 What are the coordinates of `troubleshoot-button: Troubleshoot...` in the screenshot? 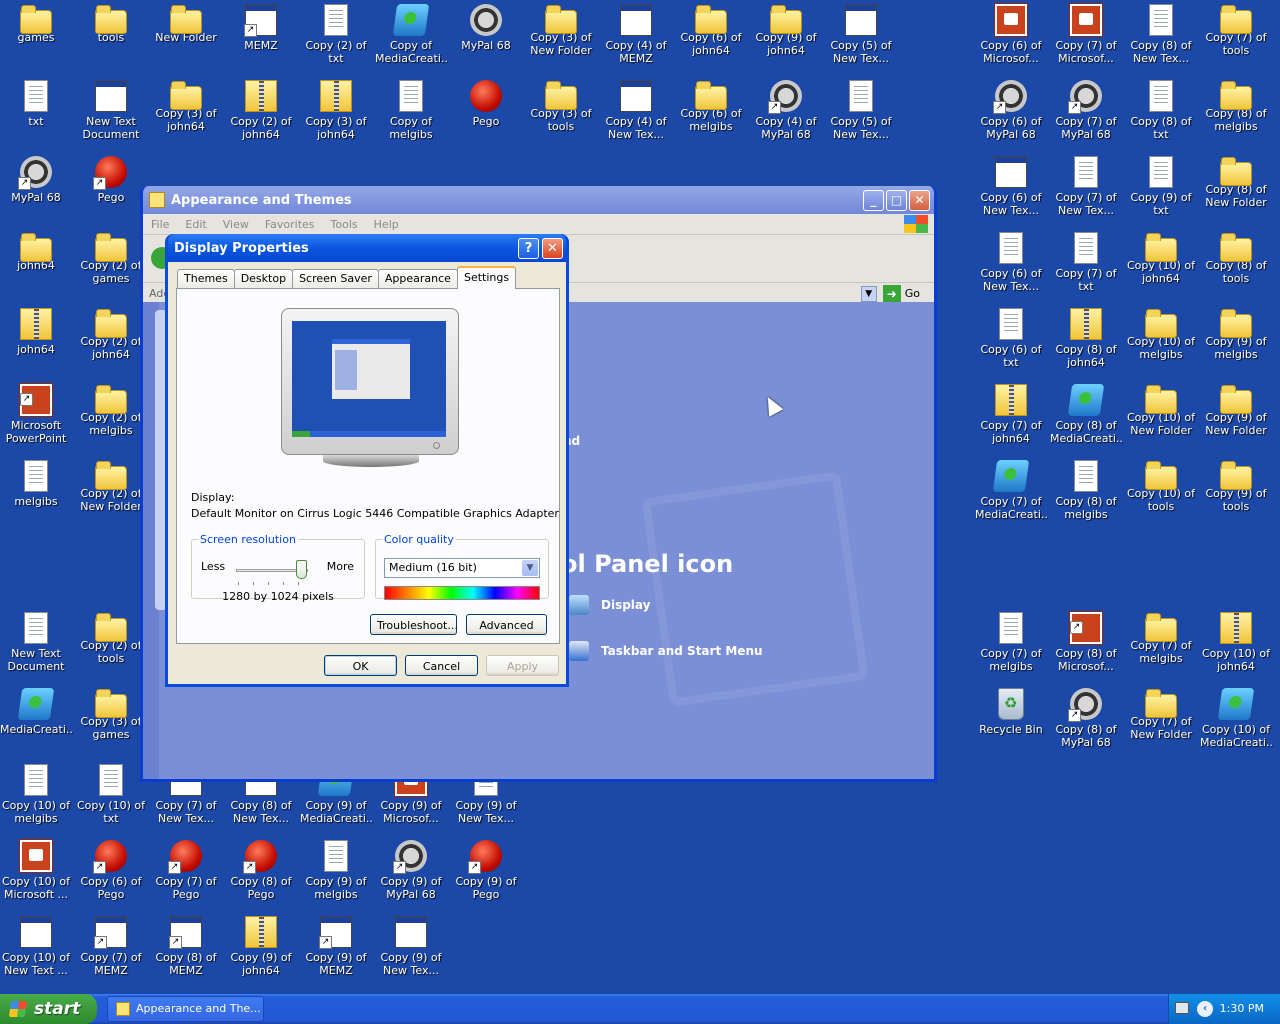 It's located at (414, 624).